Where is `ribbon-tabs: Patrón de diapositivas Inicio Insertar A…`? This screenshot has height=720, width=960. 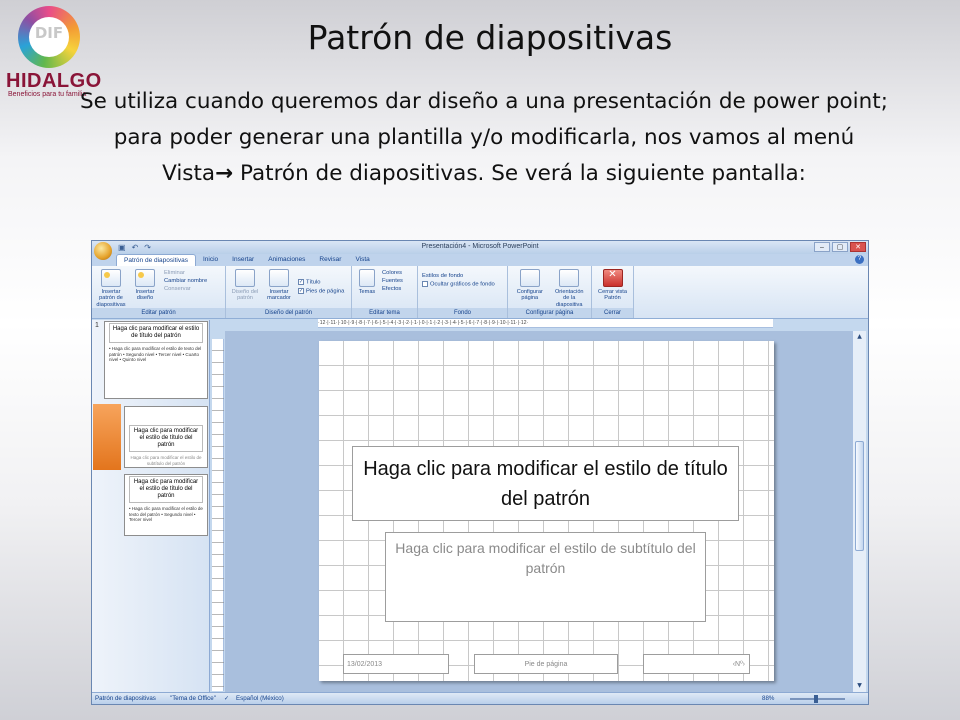
ribbon-tabs: Patrón de diapositivas Inicio Insertar A… is located at coordinates (480, 260).